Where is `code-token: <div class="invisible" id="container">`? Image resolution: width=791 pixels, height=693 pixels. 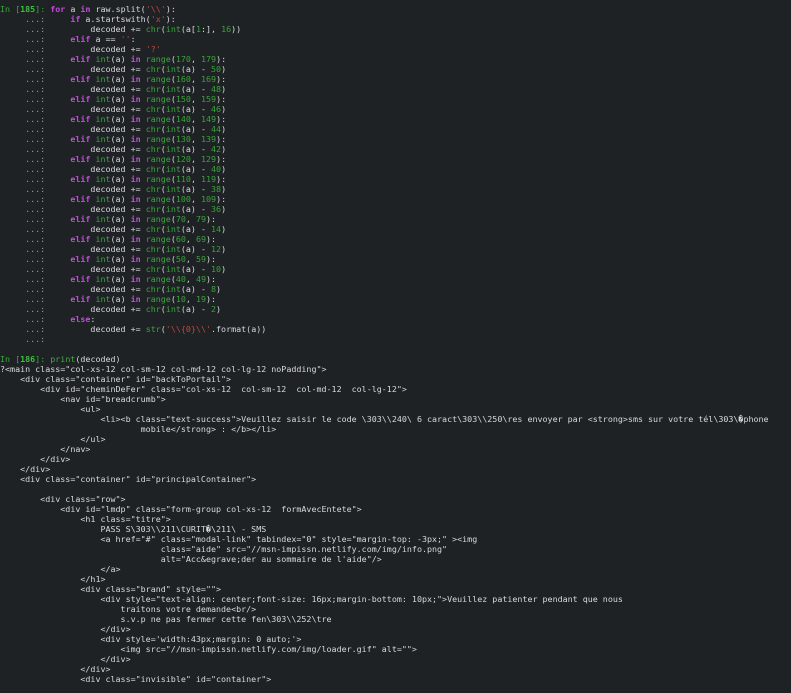
code-token: <div class="invisible" id="container"> is located at coordinates (136, 679).